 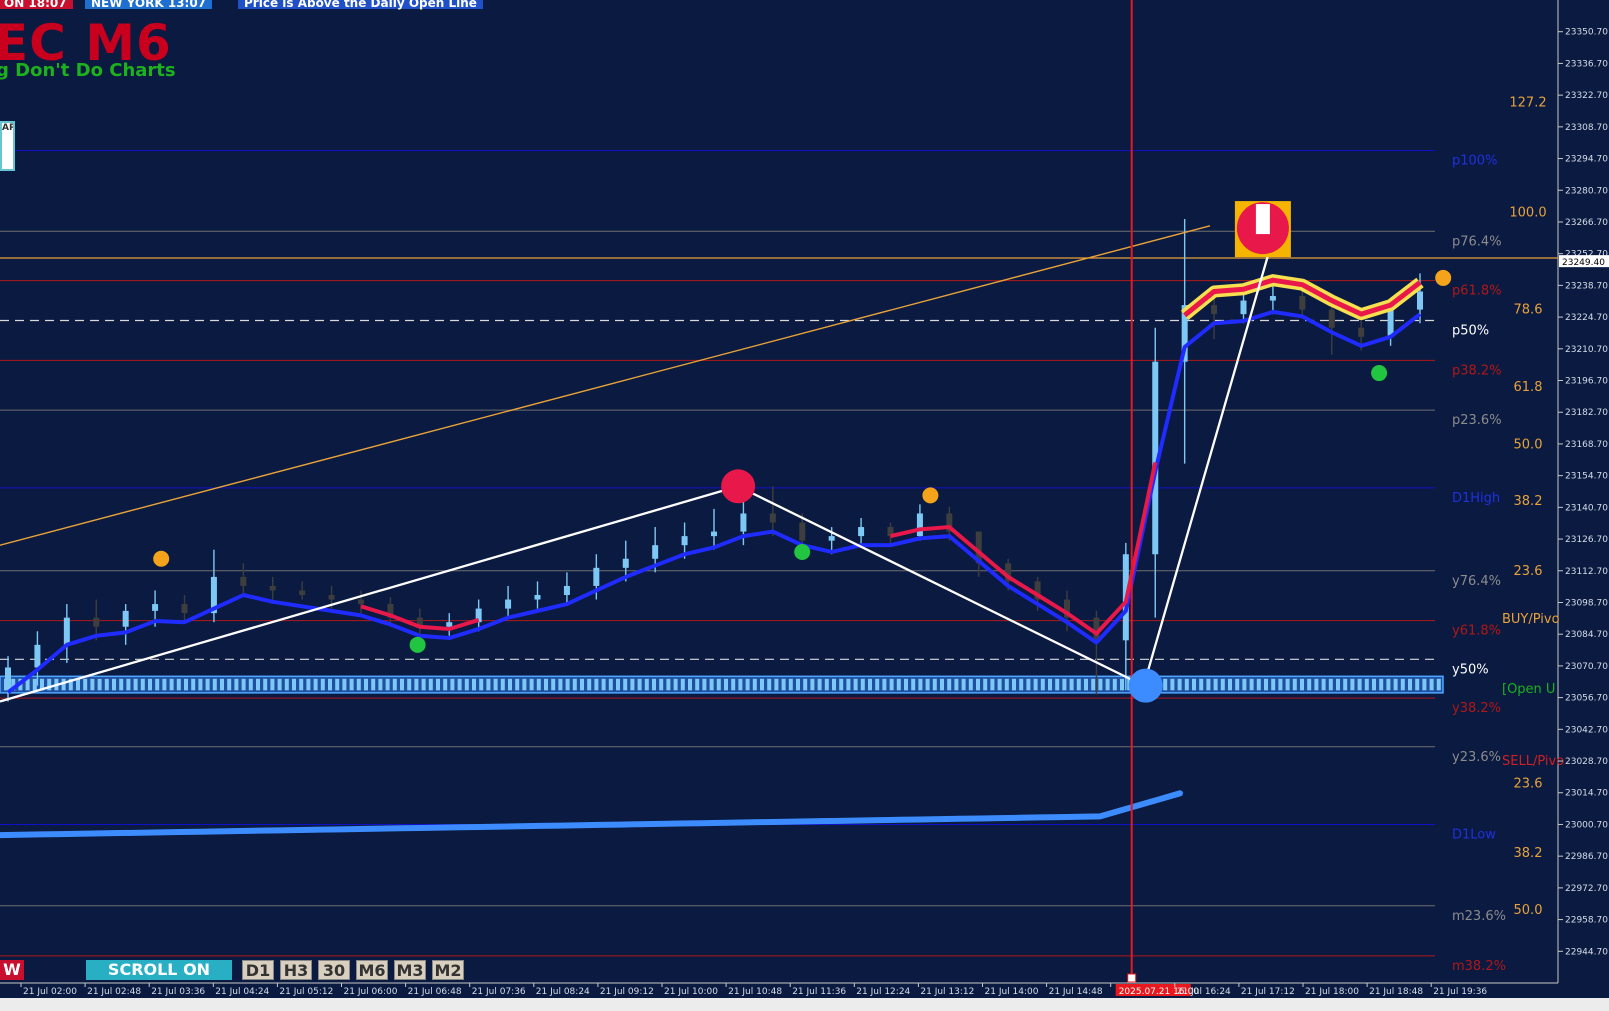 I want to click on time-tick-label-15: 21 Jul 14:00, so click(x=1012, y=992).